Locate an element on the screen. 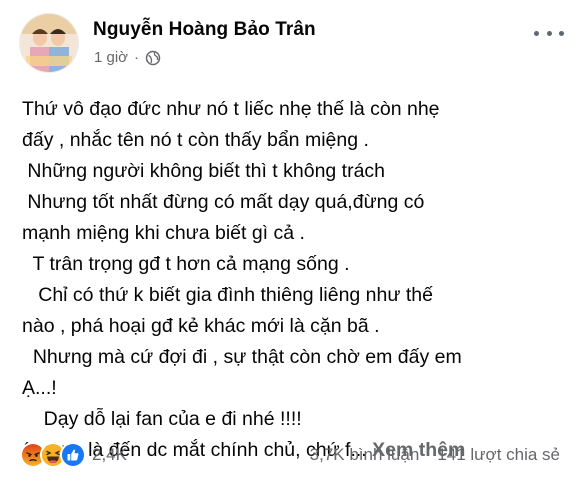  post-text-line: Ạ...! is located at coordinates (39, 388).